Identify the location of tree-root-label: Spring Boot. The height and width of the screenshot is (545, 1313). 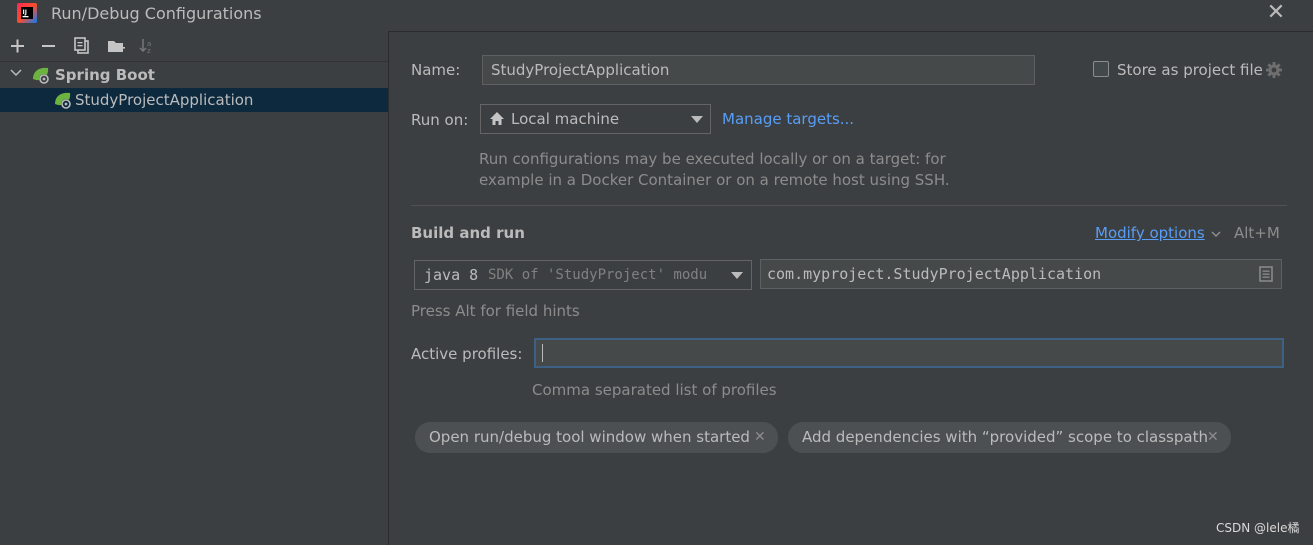
(105, 75).